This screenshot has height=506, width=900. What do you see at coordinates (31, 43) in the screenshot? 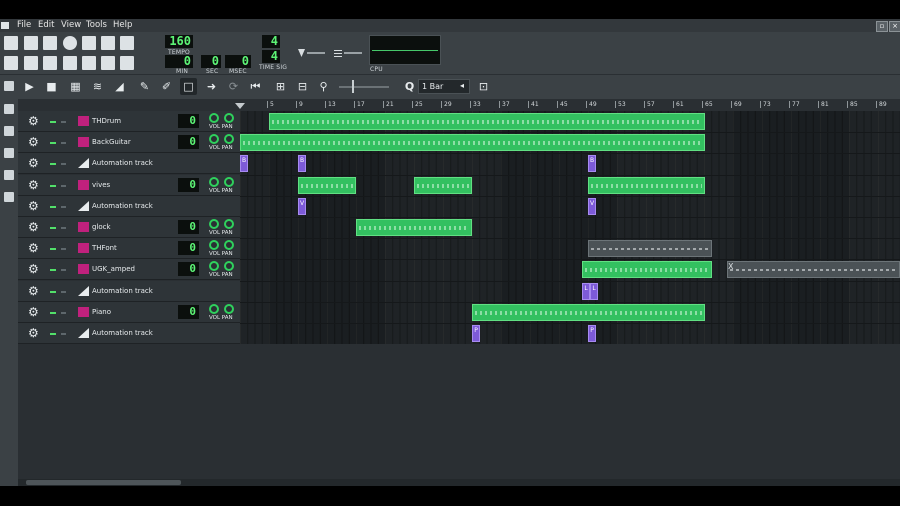
I see `new-from-template-icon` at bounding box center [31, 43].